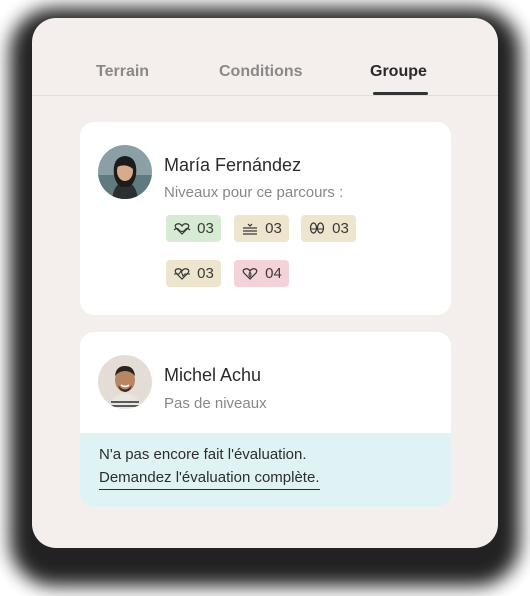  I want to click on tab-groupe: Groupe, so click(398, 72).